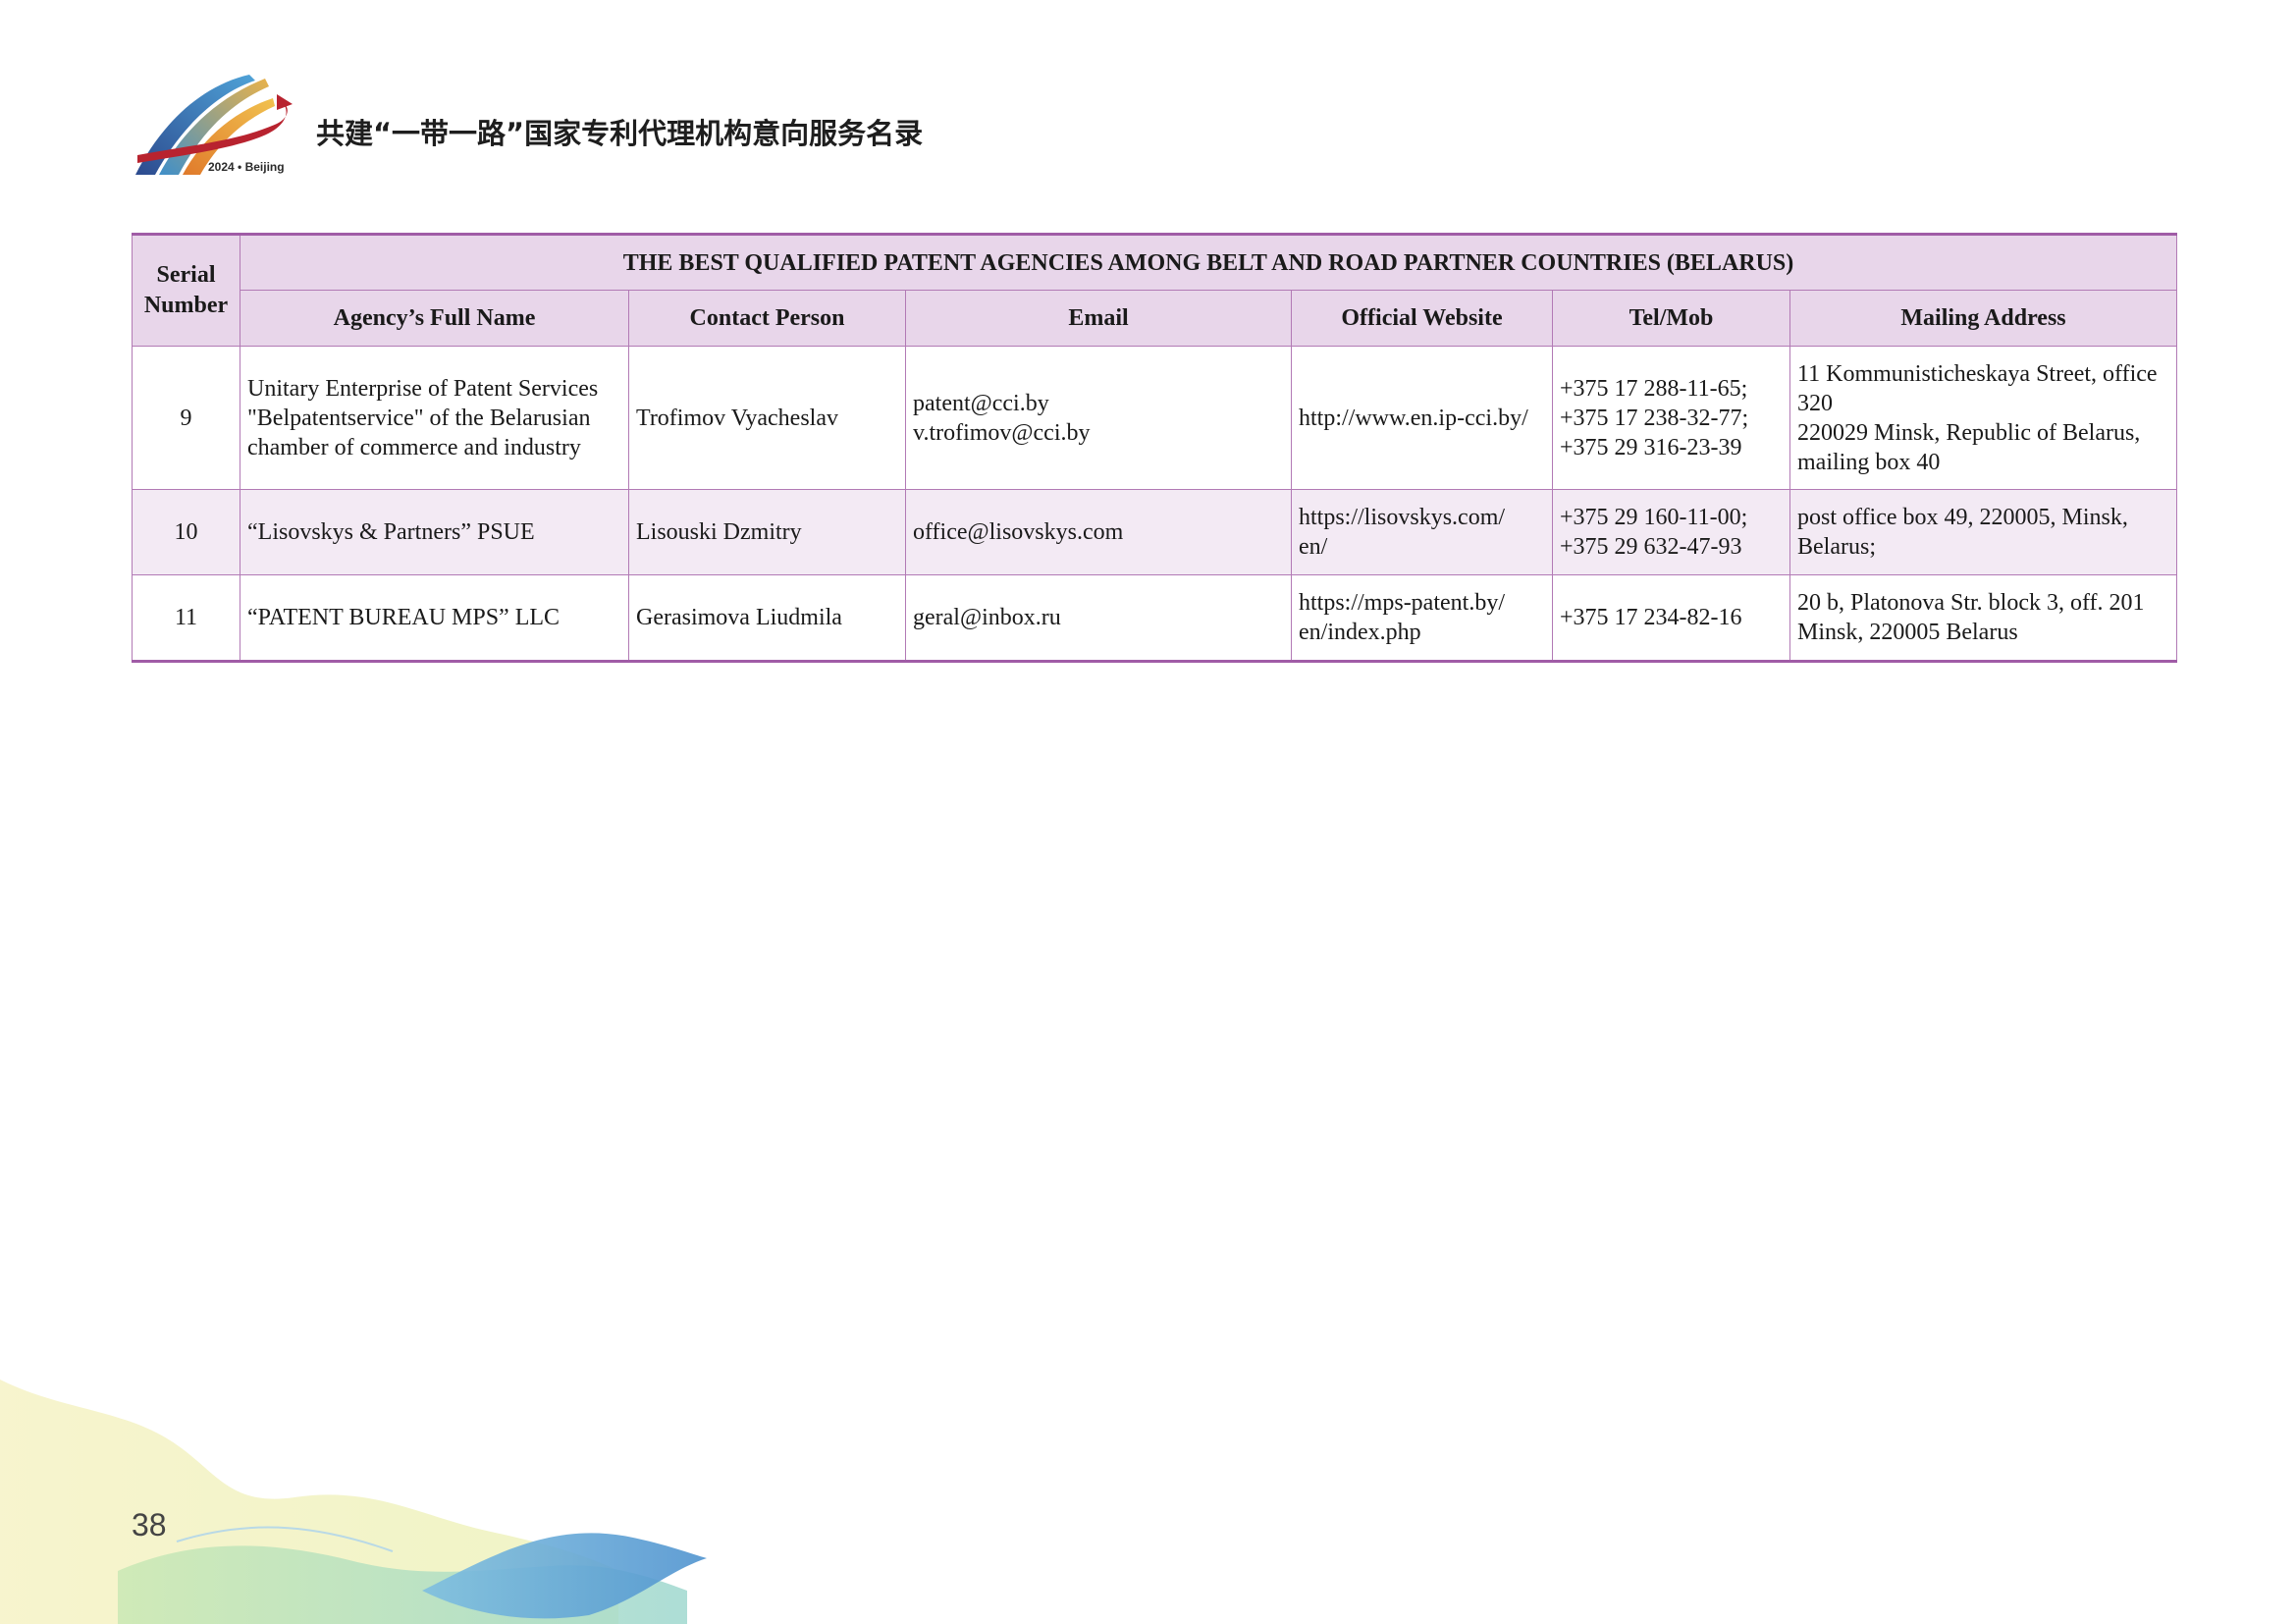 Image resolution: width=2296 pixels, height=1624 pixels. I want to click on email-cell: office@lisovskys.com, so click(1098, 532).